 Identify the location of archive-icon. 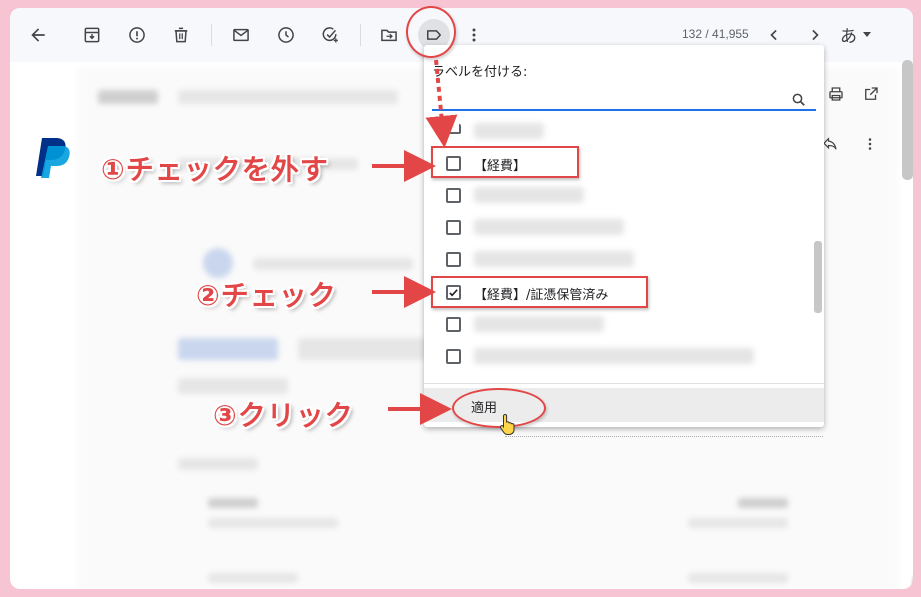
(92, 35).